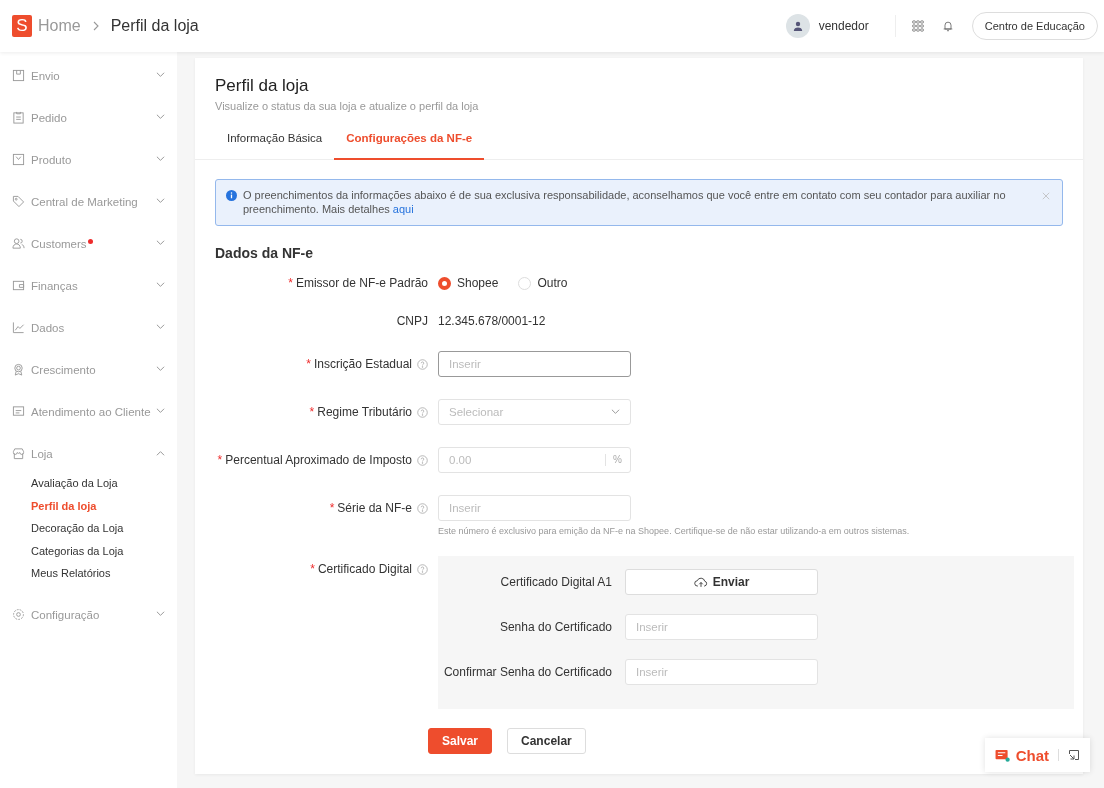  I want to click on input-field: Inserir, so click(534, 364).